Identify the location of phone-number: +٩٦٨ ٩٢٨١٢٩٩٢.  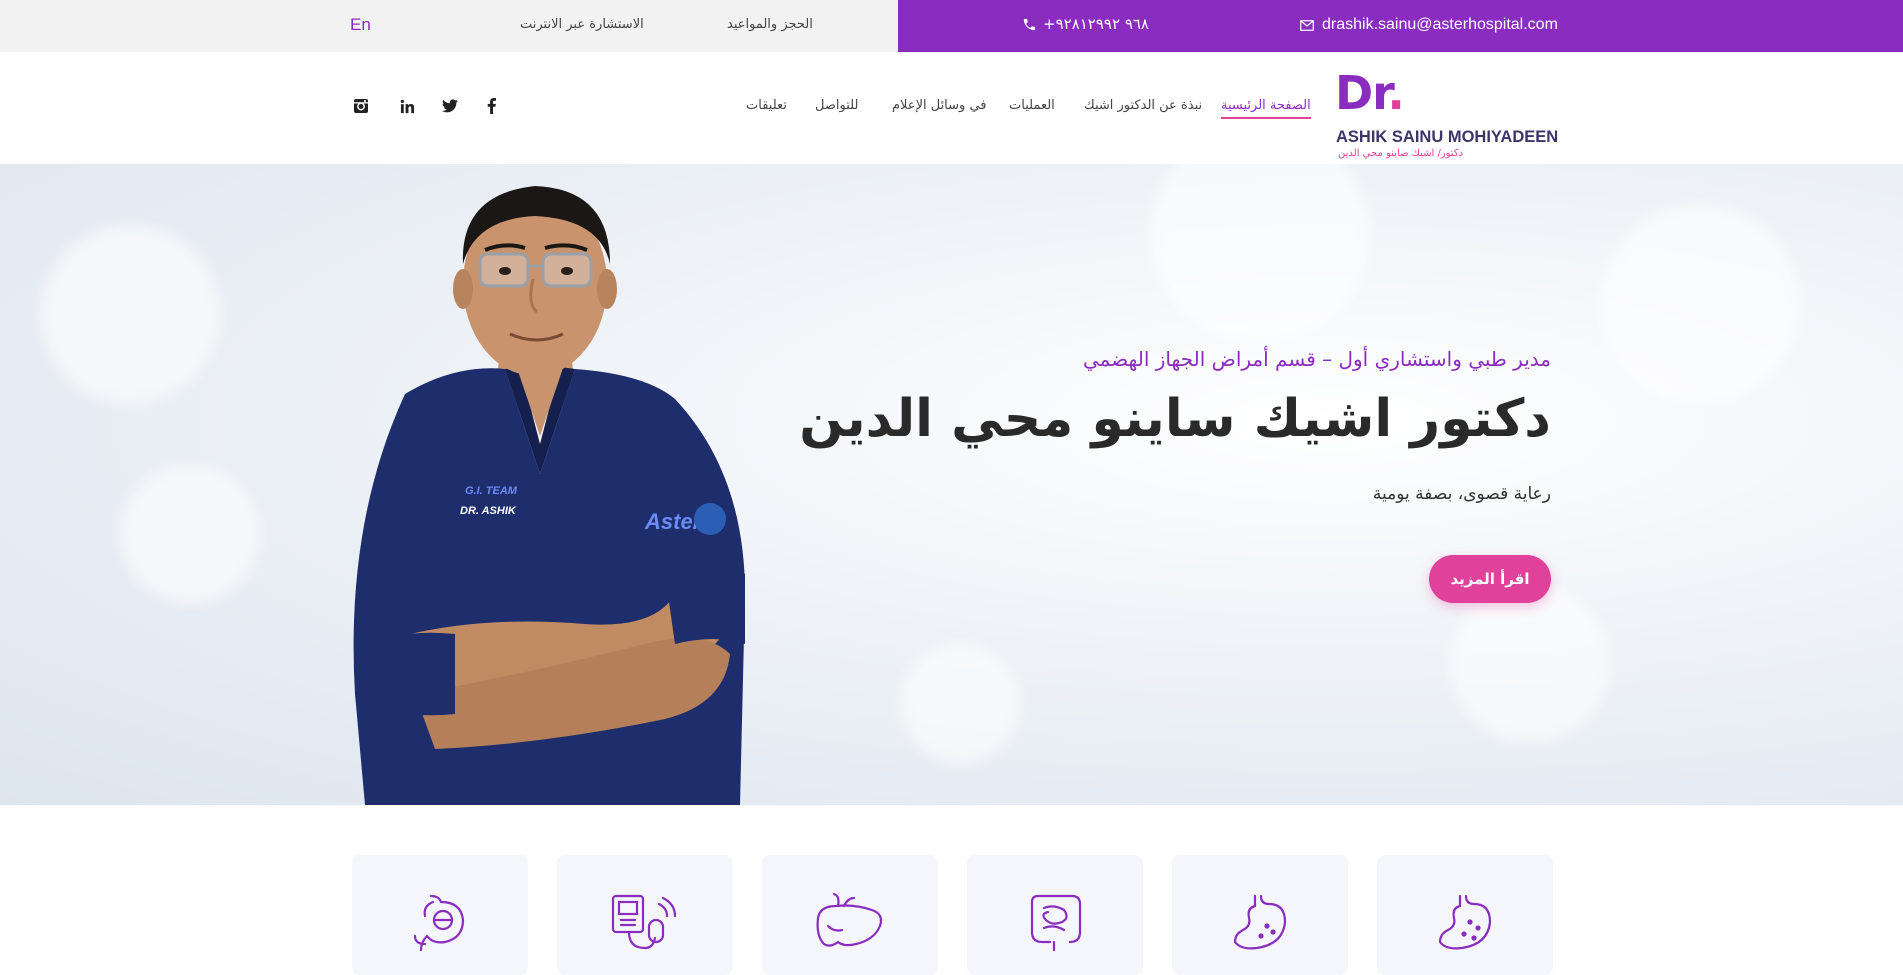
(1096, 24).